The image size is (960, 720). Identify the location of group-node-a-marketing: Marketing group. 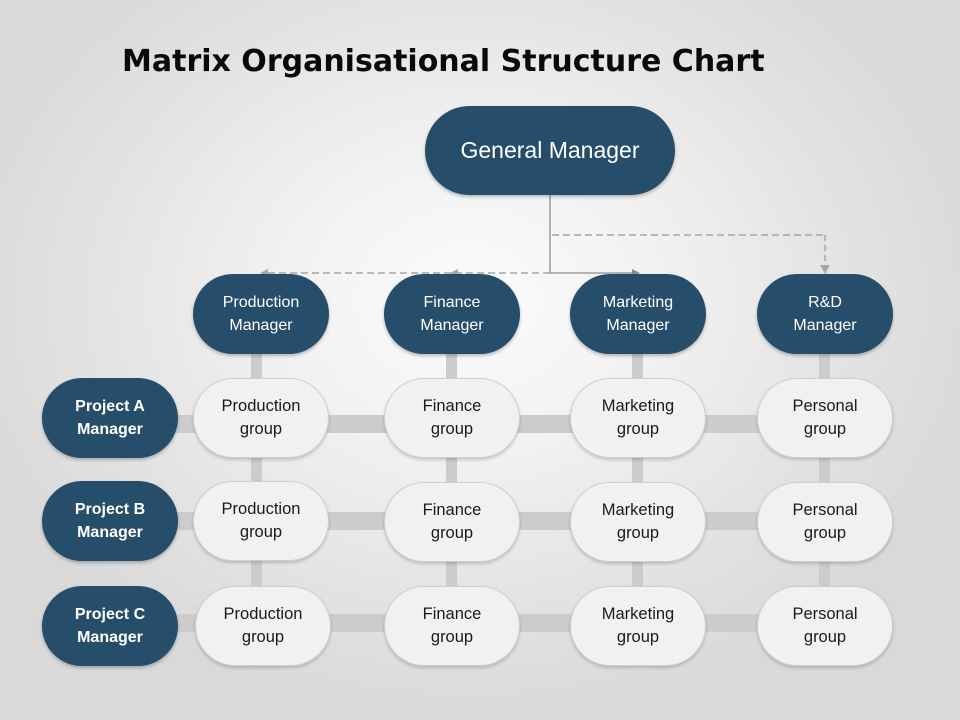
(638, 418).